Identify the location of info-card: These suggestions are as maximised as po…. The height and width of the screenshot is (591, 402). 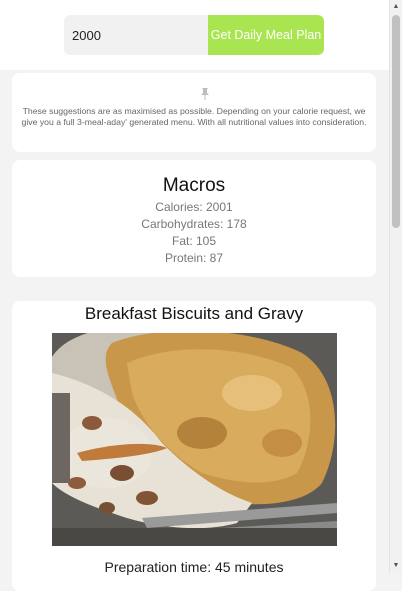
(194, 112).